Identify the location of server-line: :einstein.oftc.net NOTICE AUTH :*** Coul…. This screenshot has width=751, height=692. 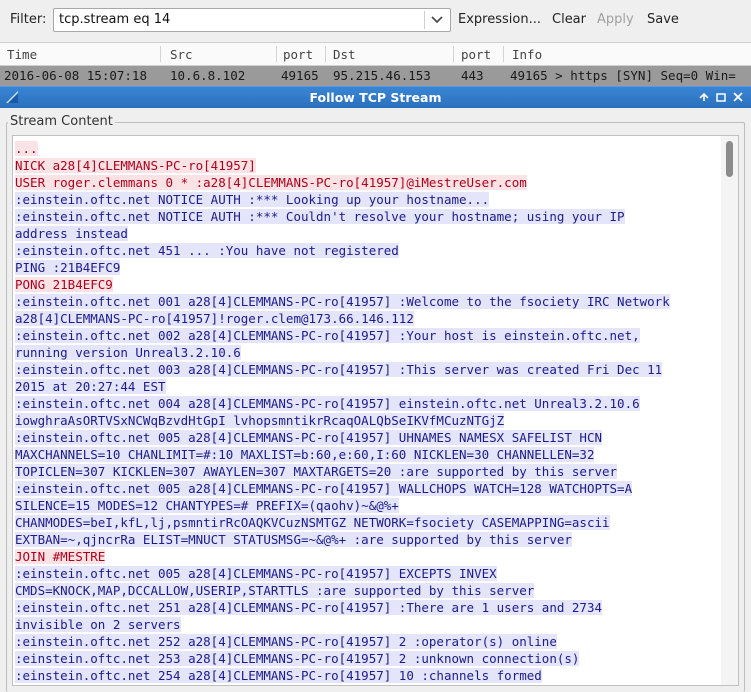
(367, 216).